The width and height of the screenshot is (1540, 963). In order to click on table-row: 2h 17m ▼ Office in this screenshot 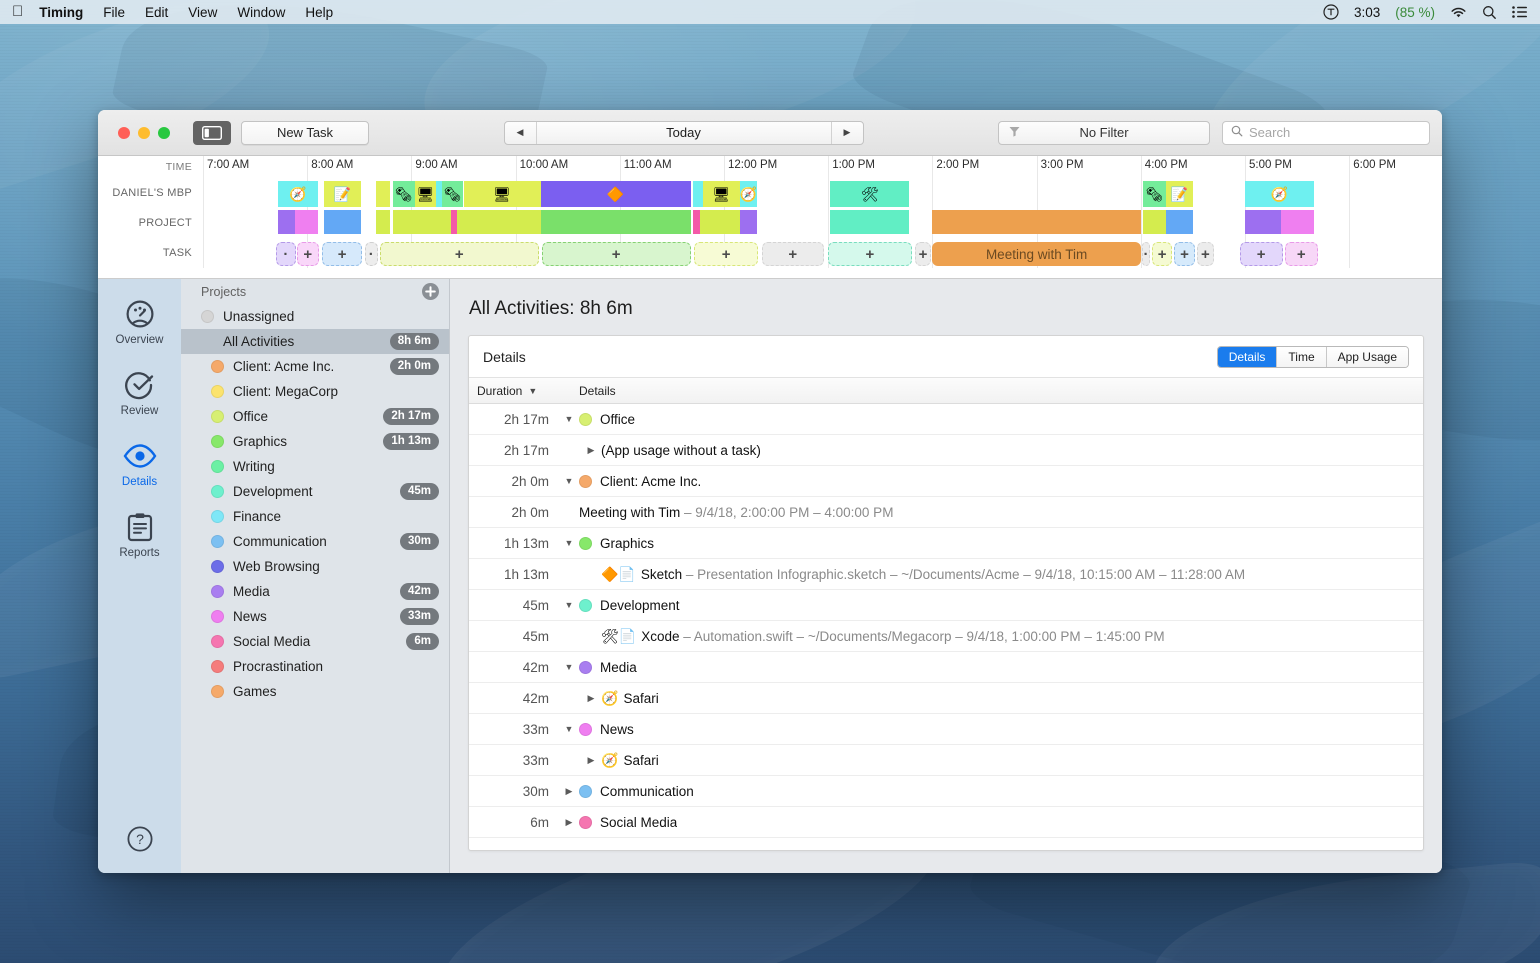, I will do `click(946, 419)`.